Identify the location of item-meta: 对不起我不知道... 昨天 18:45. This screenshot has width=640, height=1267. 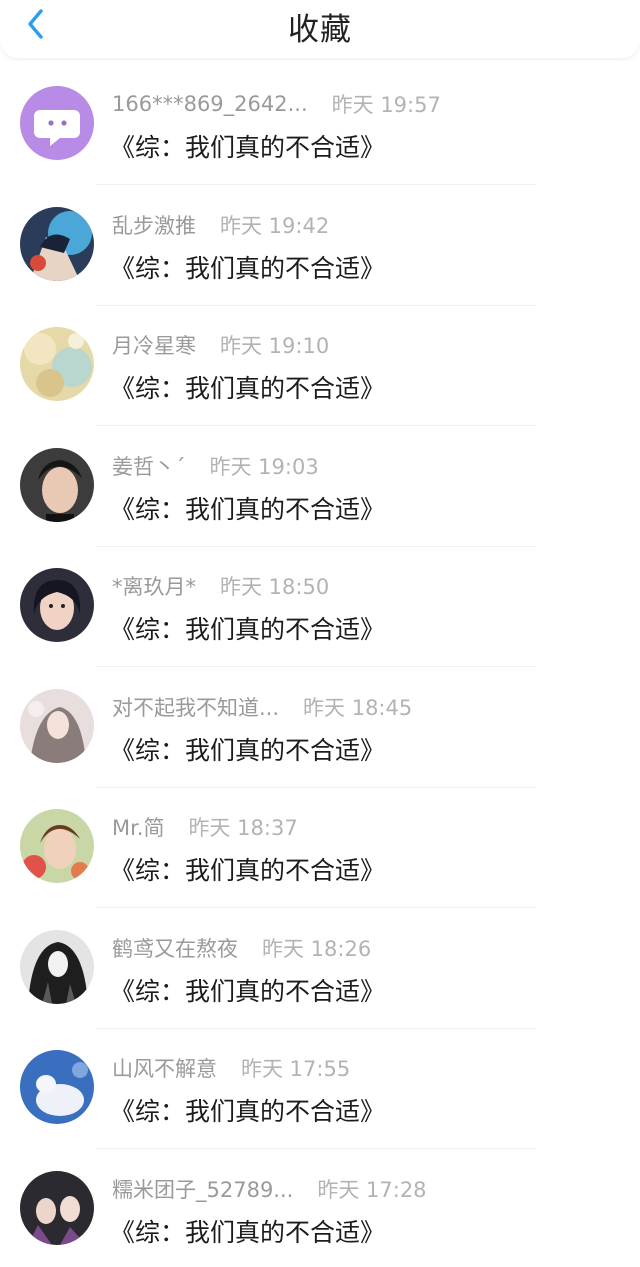
(262, 707).